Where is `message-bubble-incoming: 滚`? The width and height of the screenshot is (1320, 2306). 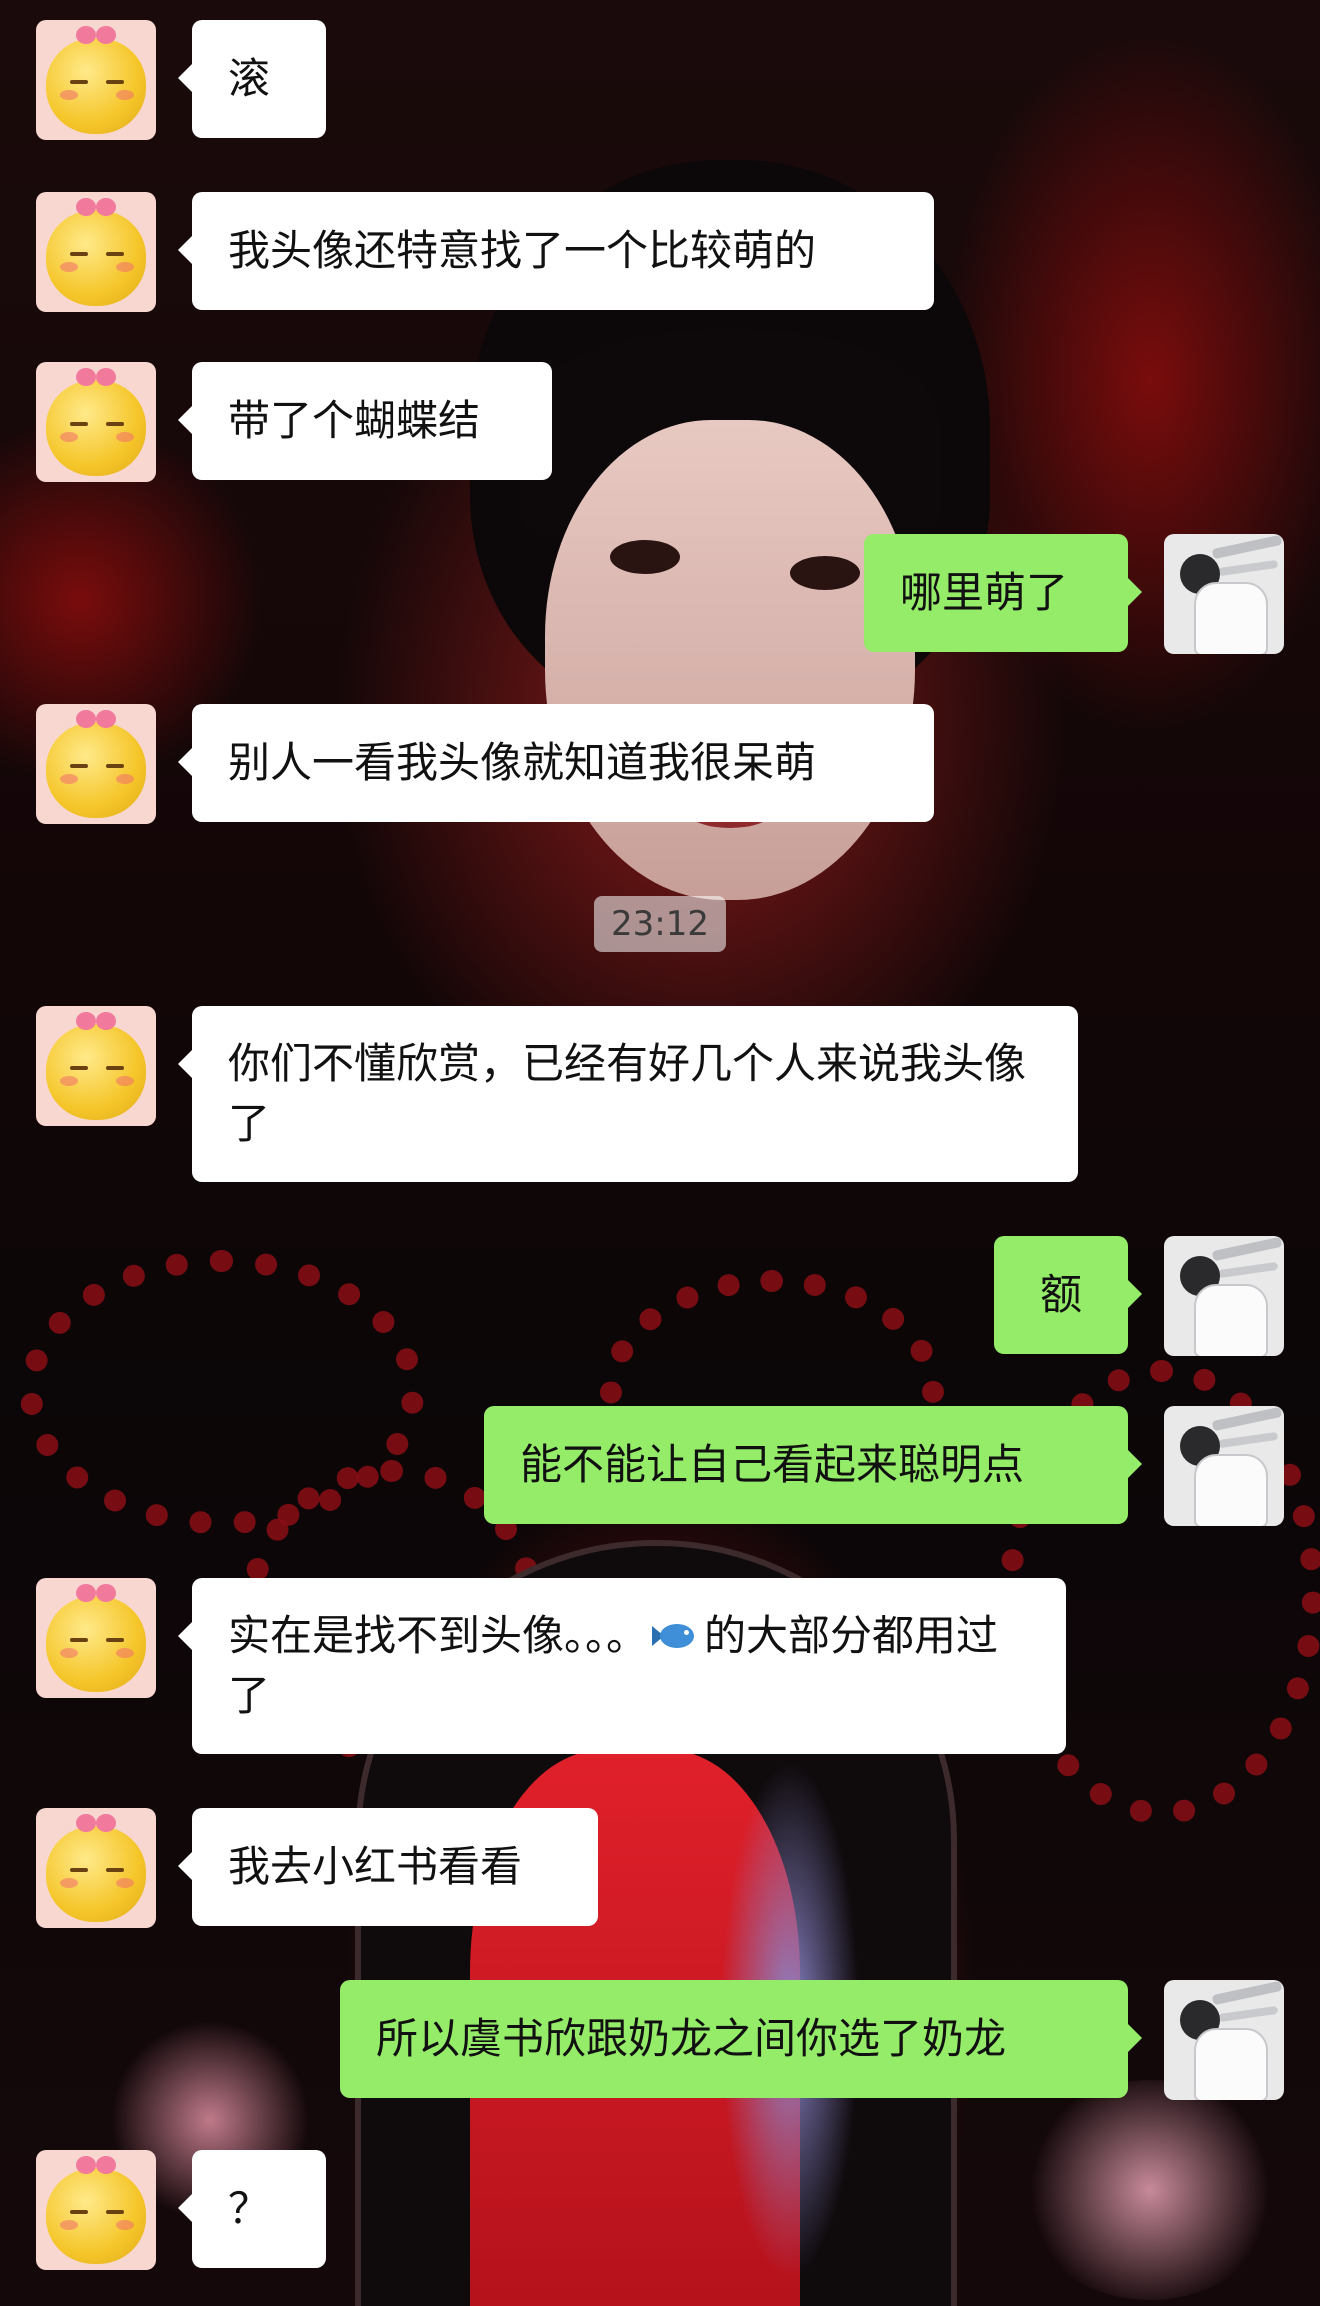 message-bubble-incoming: 滚 is located at coordinates (252, 79).